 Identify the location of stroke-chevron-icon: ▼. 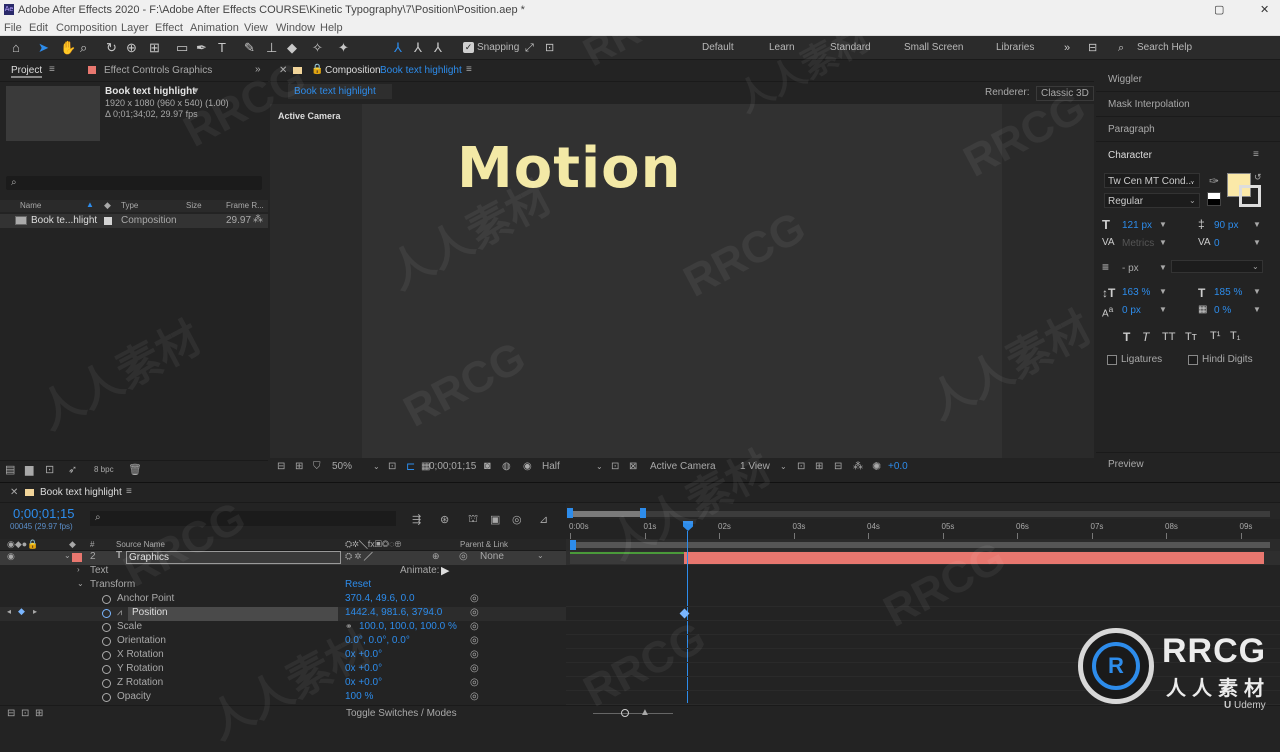
(1163, 267).